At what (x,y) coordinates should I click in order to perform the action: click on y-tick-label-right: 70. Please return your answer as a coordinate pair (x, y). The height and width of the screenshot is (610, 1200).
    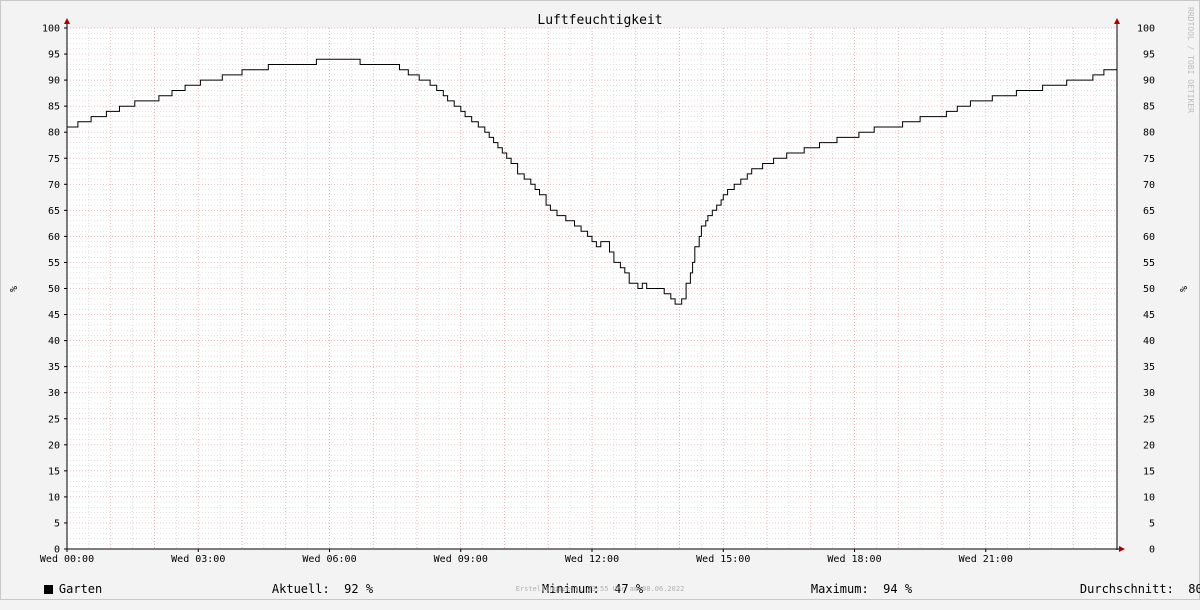
    Looking at the image, I should click on (1149, 185).